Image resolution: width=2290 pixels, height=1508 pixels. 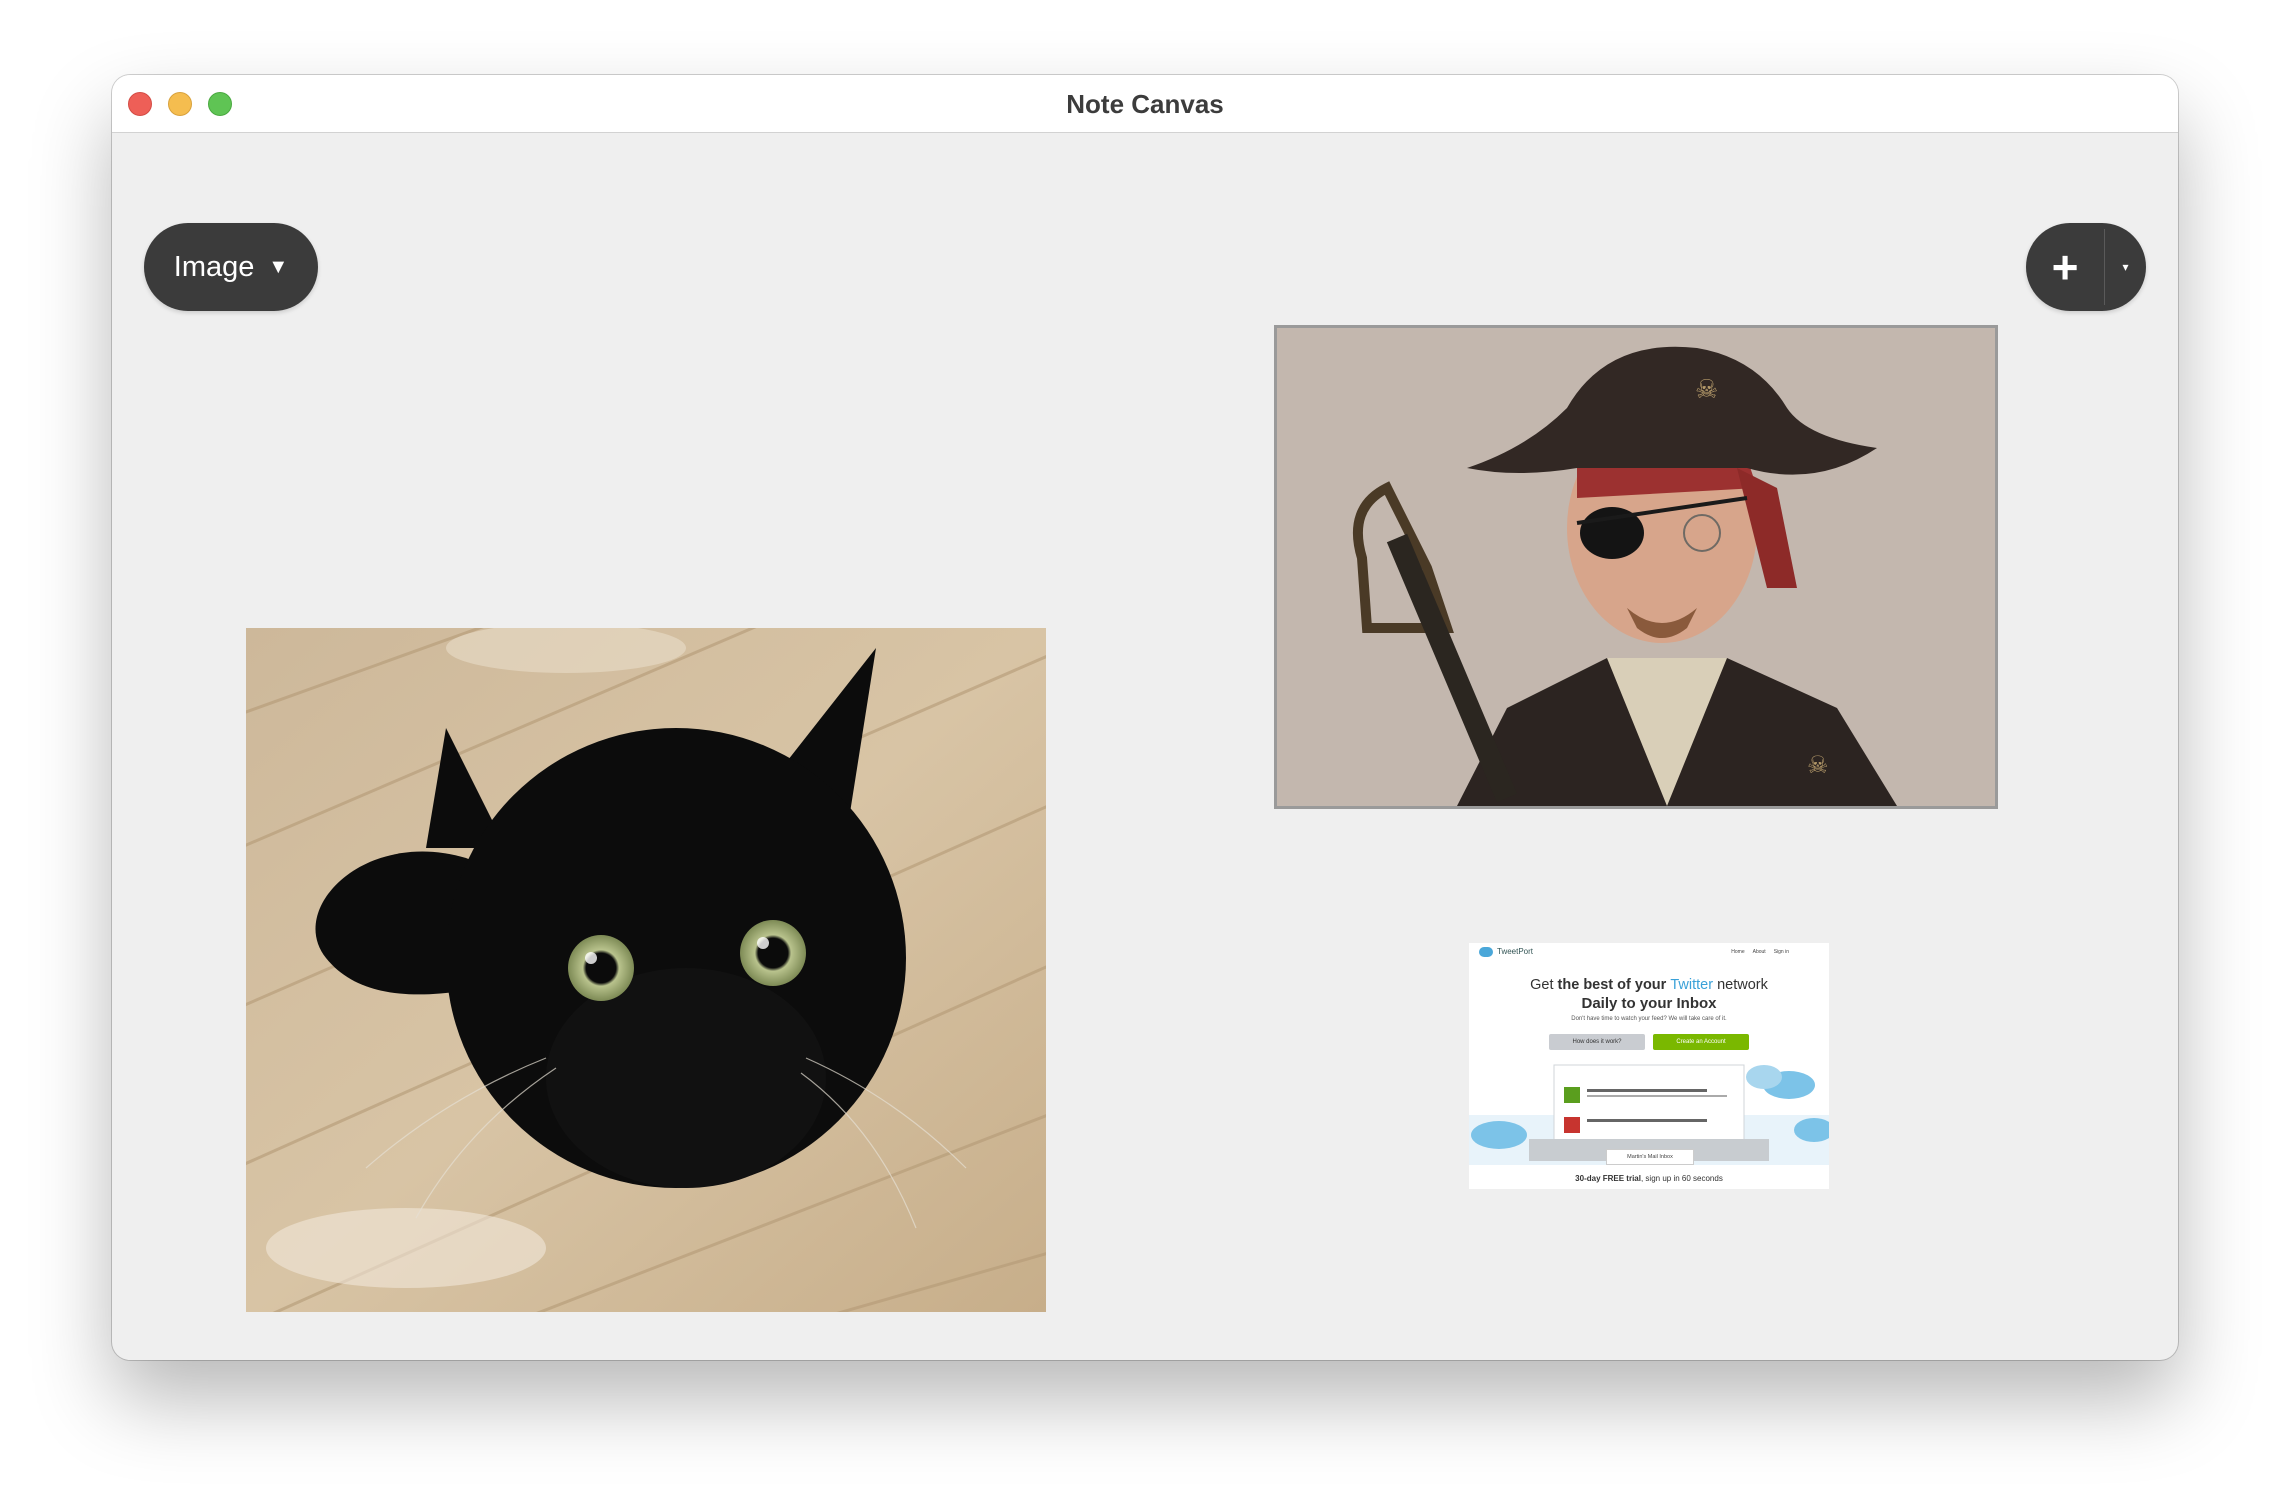 I want to click on site-headline-brand: Twitter, so click(x=1692, y=985).